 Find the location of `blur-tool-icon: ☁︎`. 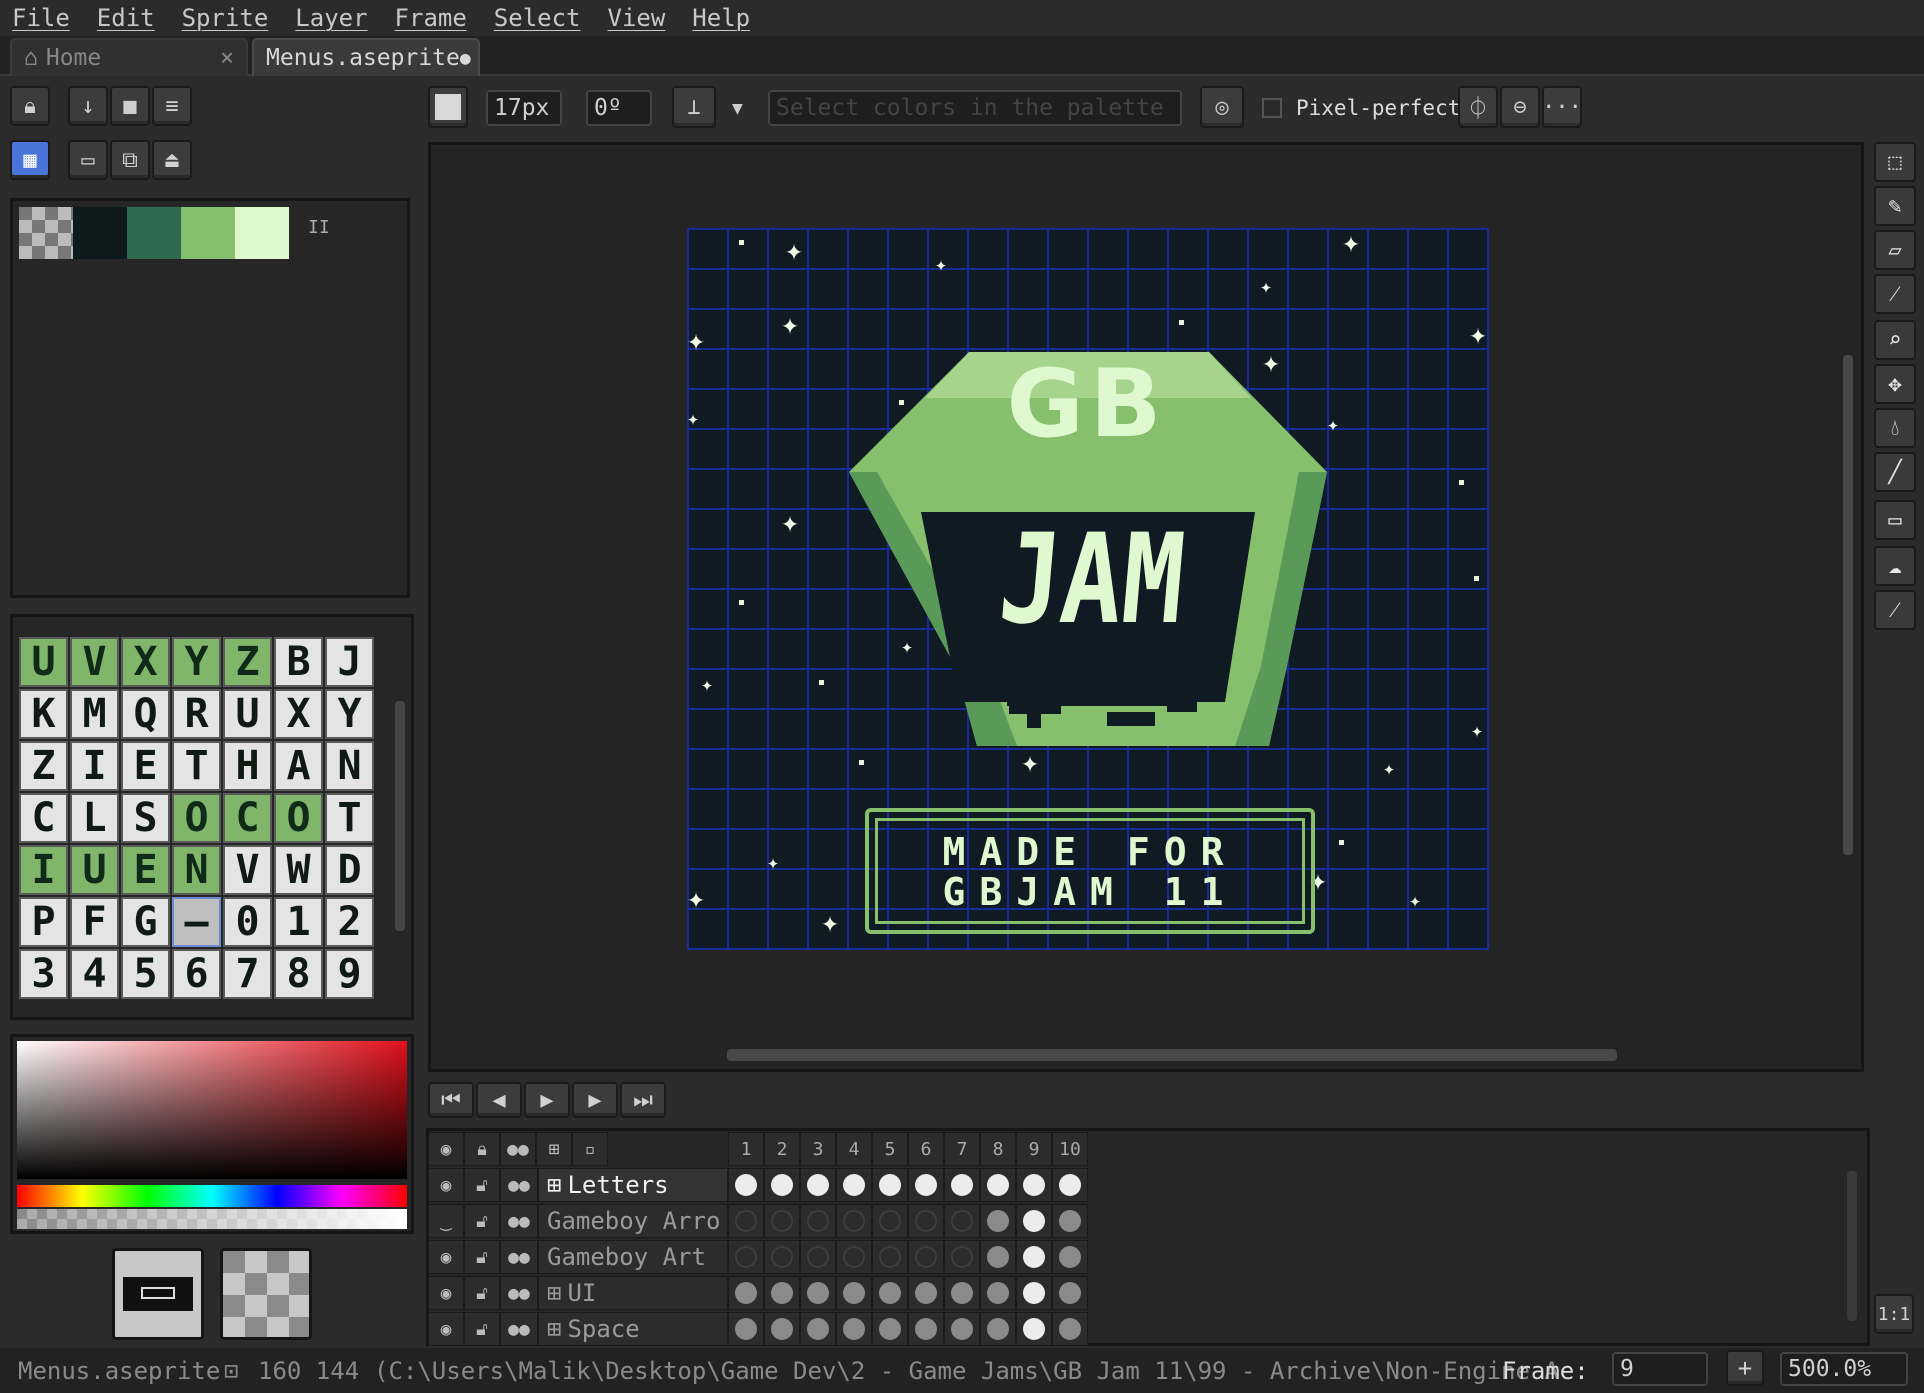

blur-tool-icon: ☁︎ is located at coordinates (1895, 566).